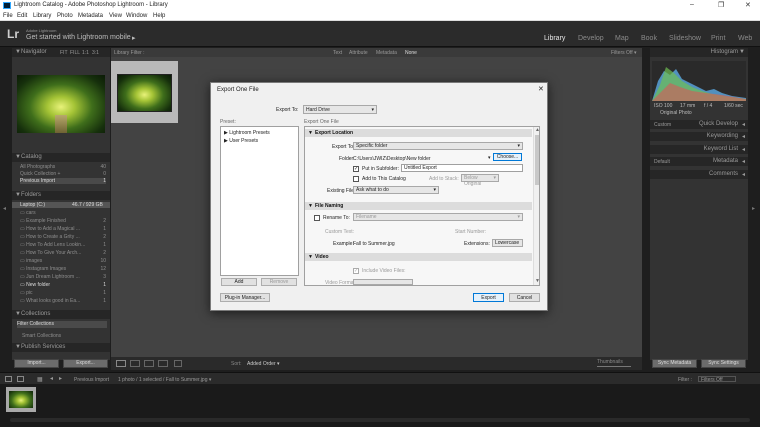  Describe the element at coordinates (121, 363) in the screenshot. I see `grid-view-icon` at that location.